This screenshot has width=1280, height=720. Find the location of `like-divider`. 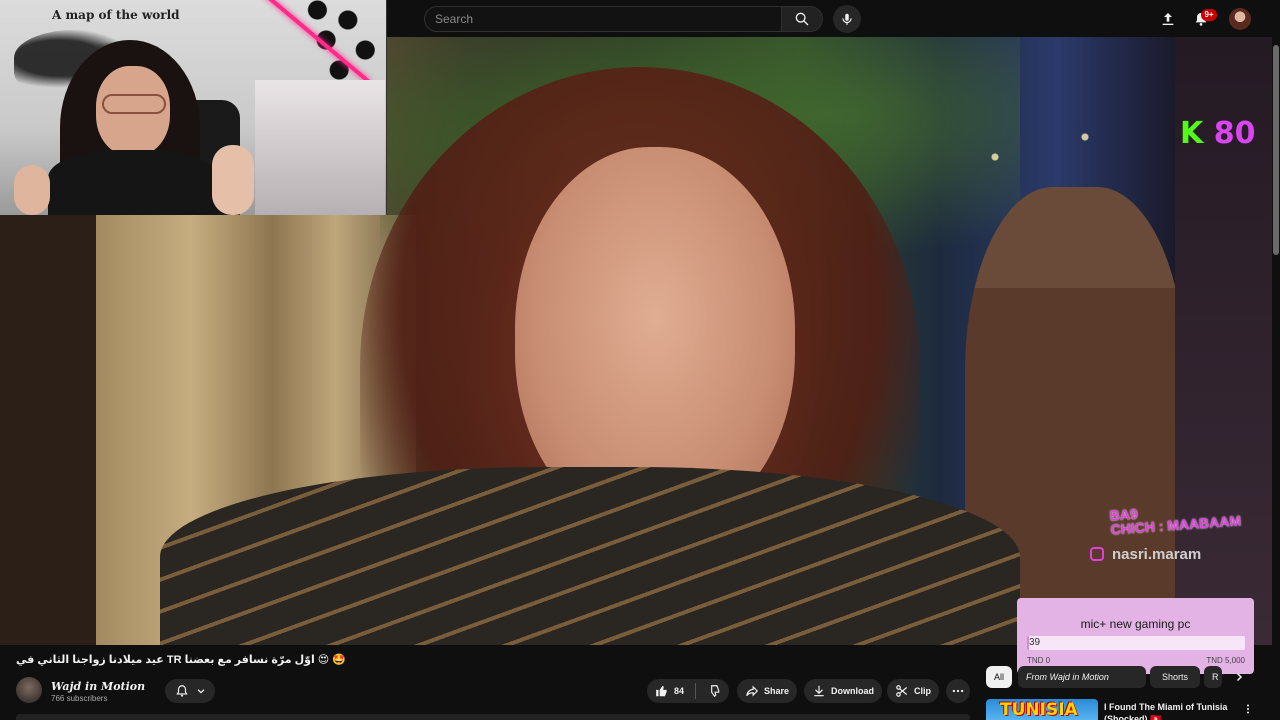

like-divider is located at coordinates (695, 691).